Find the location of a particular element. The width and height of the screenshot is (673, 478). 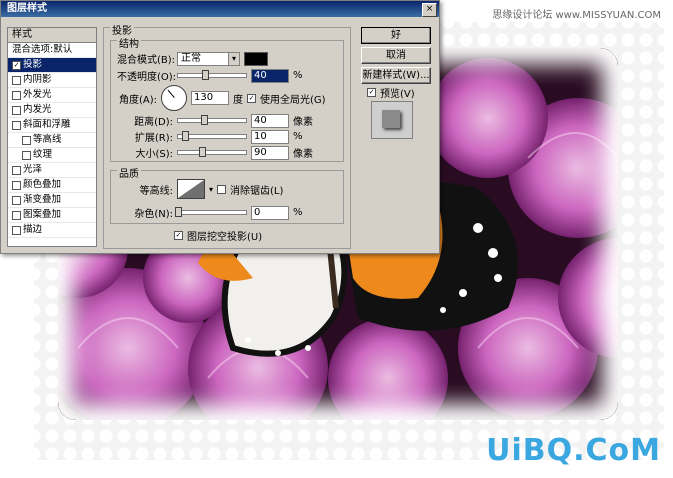

dialog-titlebar: 图层样式 is located at coordinates (220, 9).